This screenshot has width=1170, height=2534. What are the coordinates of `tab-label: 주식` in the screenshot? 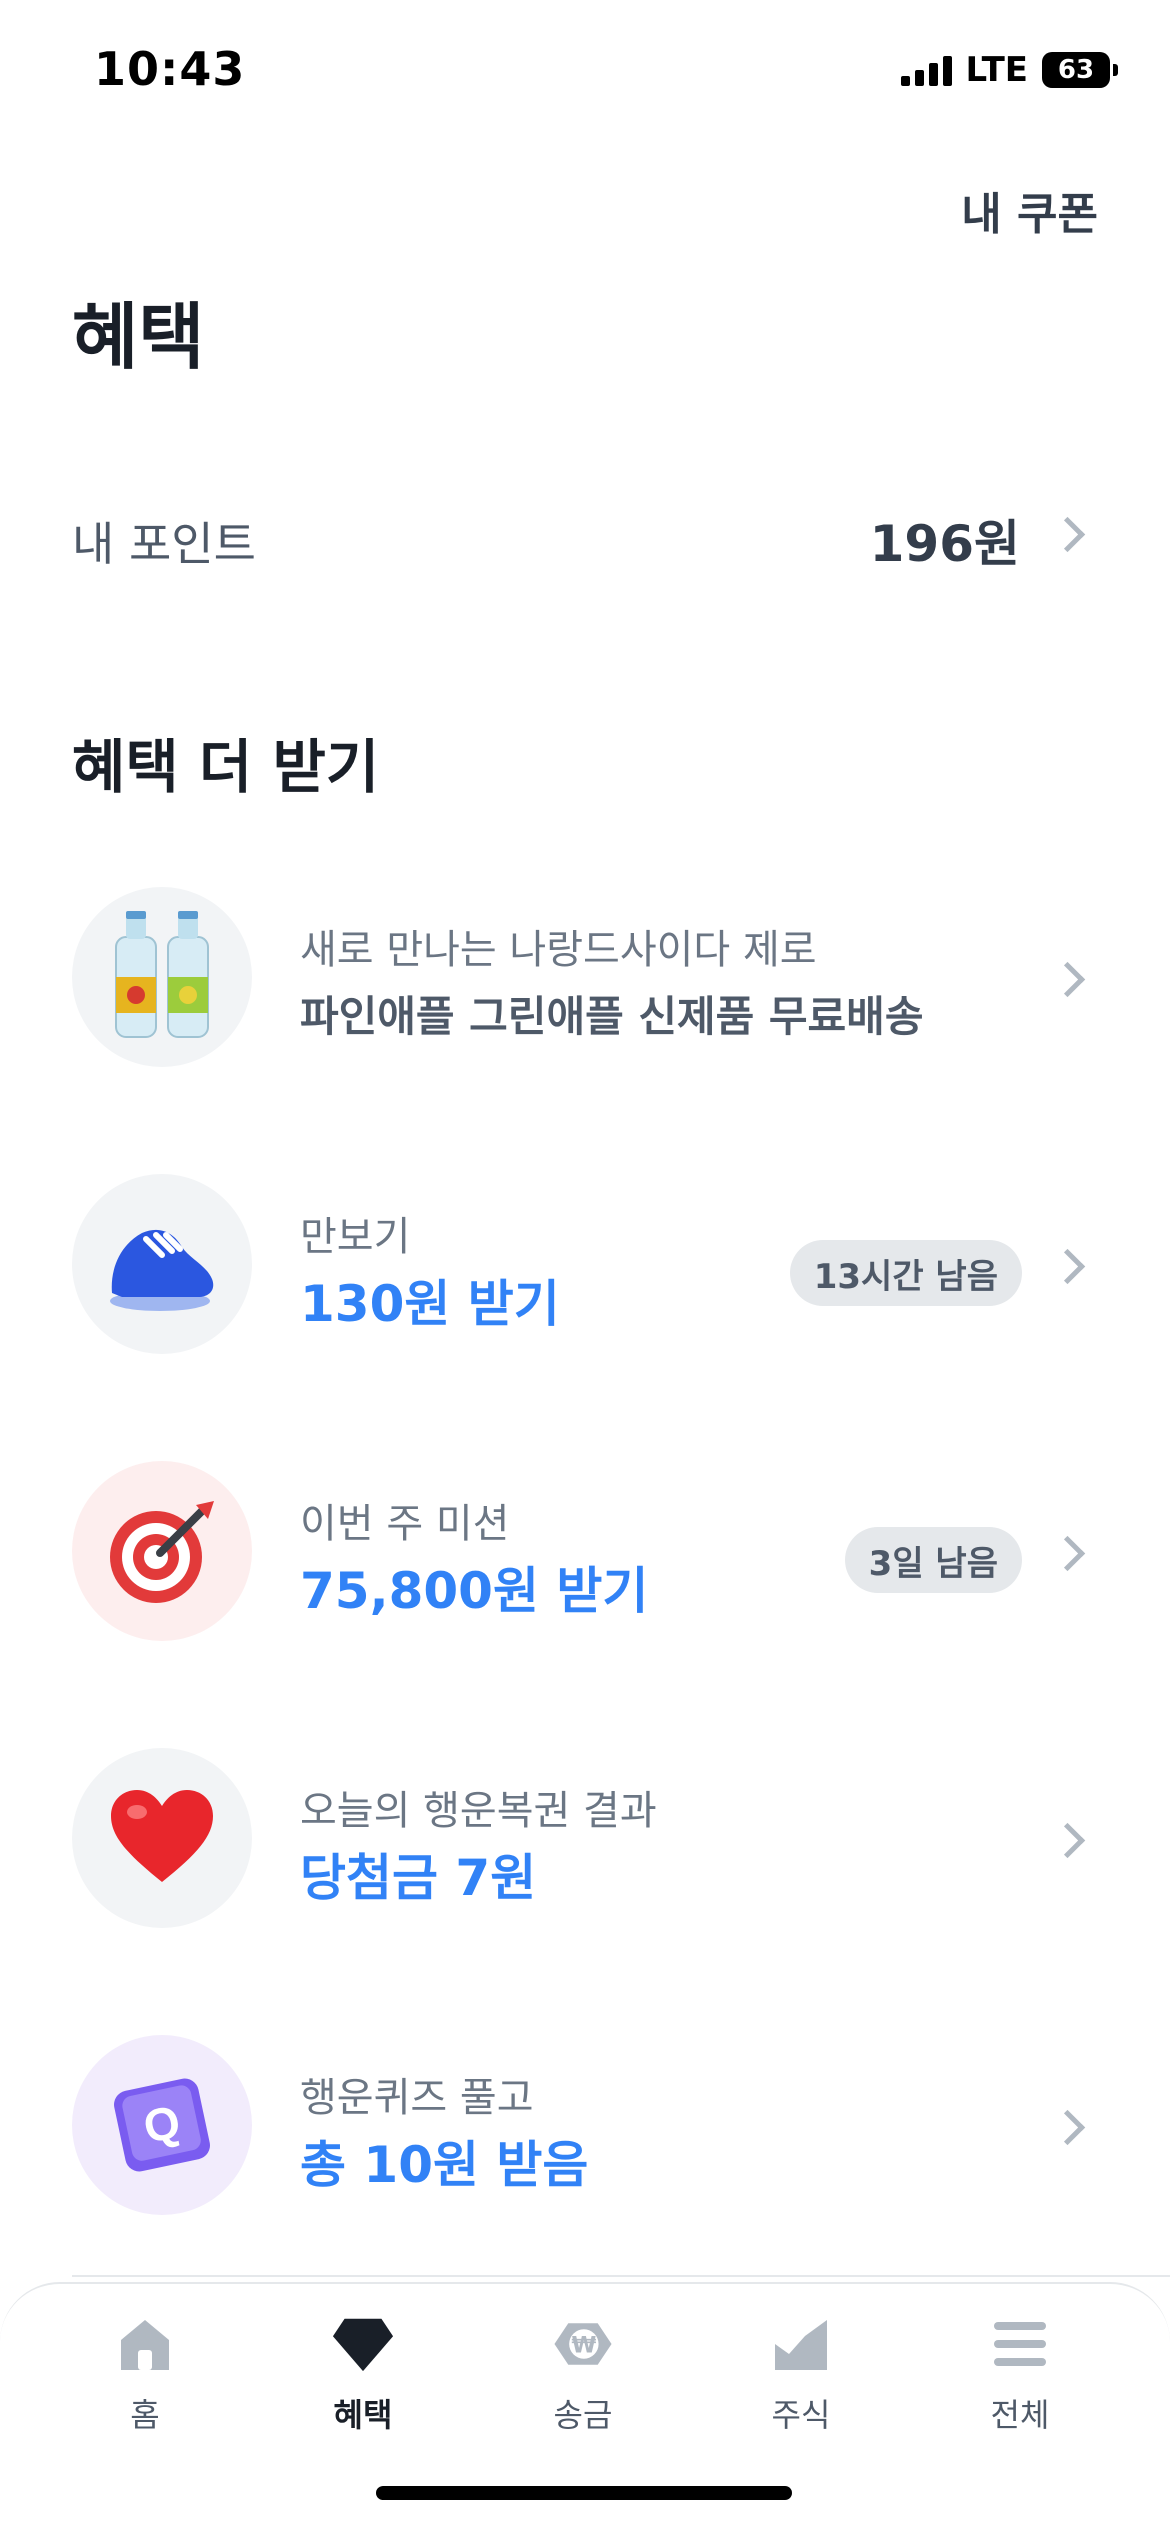 It's located at (801, 2415).